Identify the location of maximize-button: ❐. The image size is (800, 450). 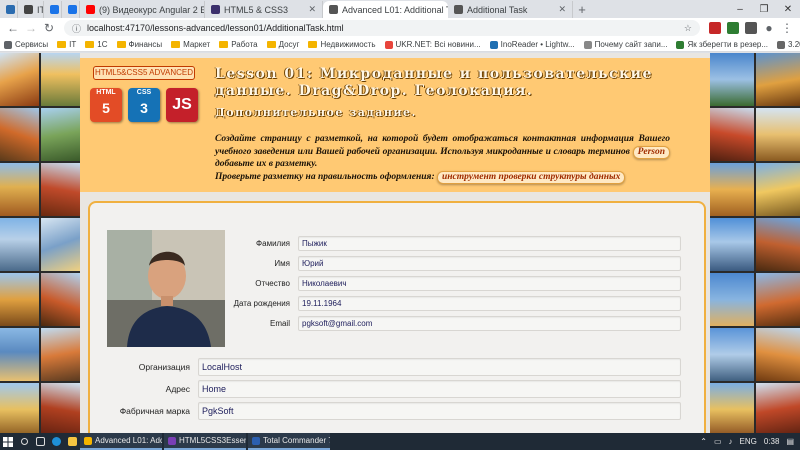
(764, 9).